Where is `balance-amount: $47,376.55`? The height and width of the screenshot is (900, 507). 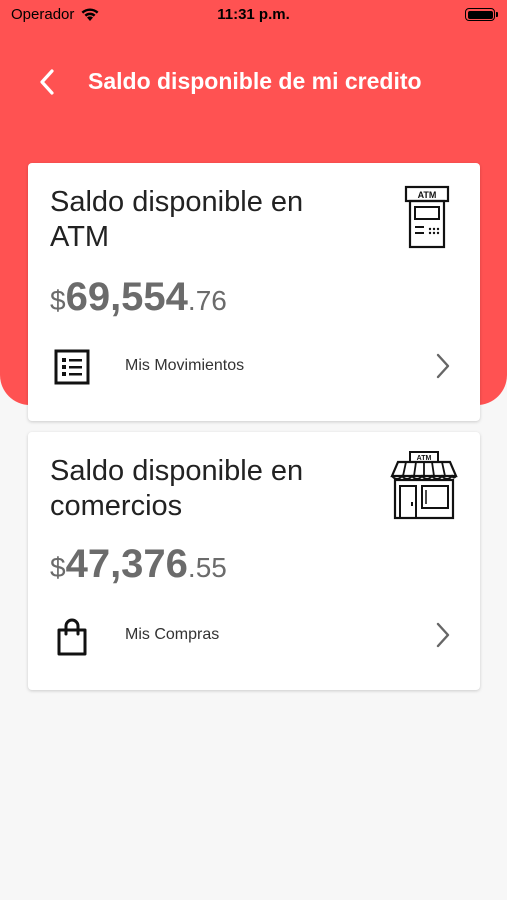
balance-amount: $47,376.55 is located at coordinates (138, 564).